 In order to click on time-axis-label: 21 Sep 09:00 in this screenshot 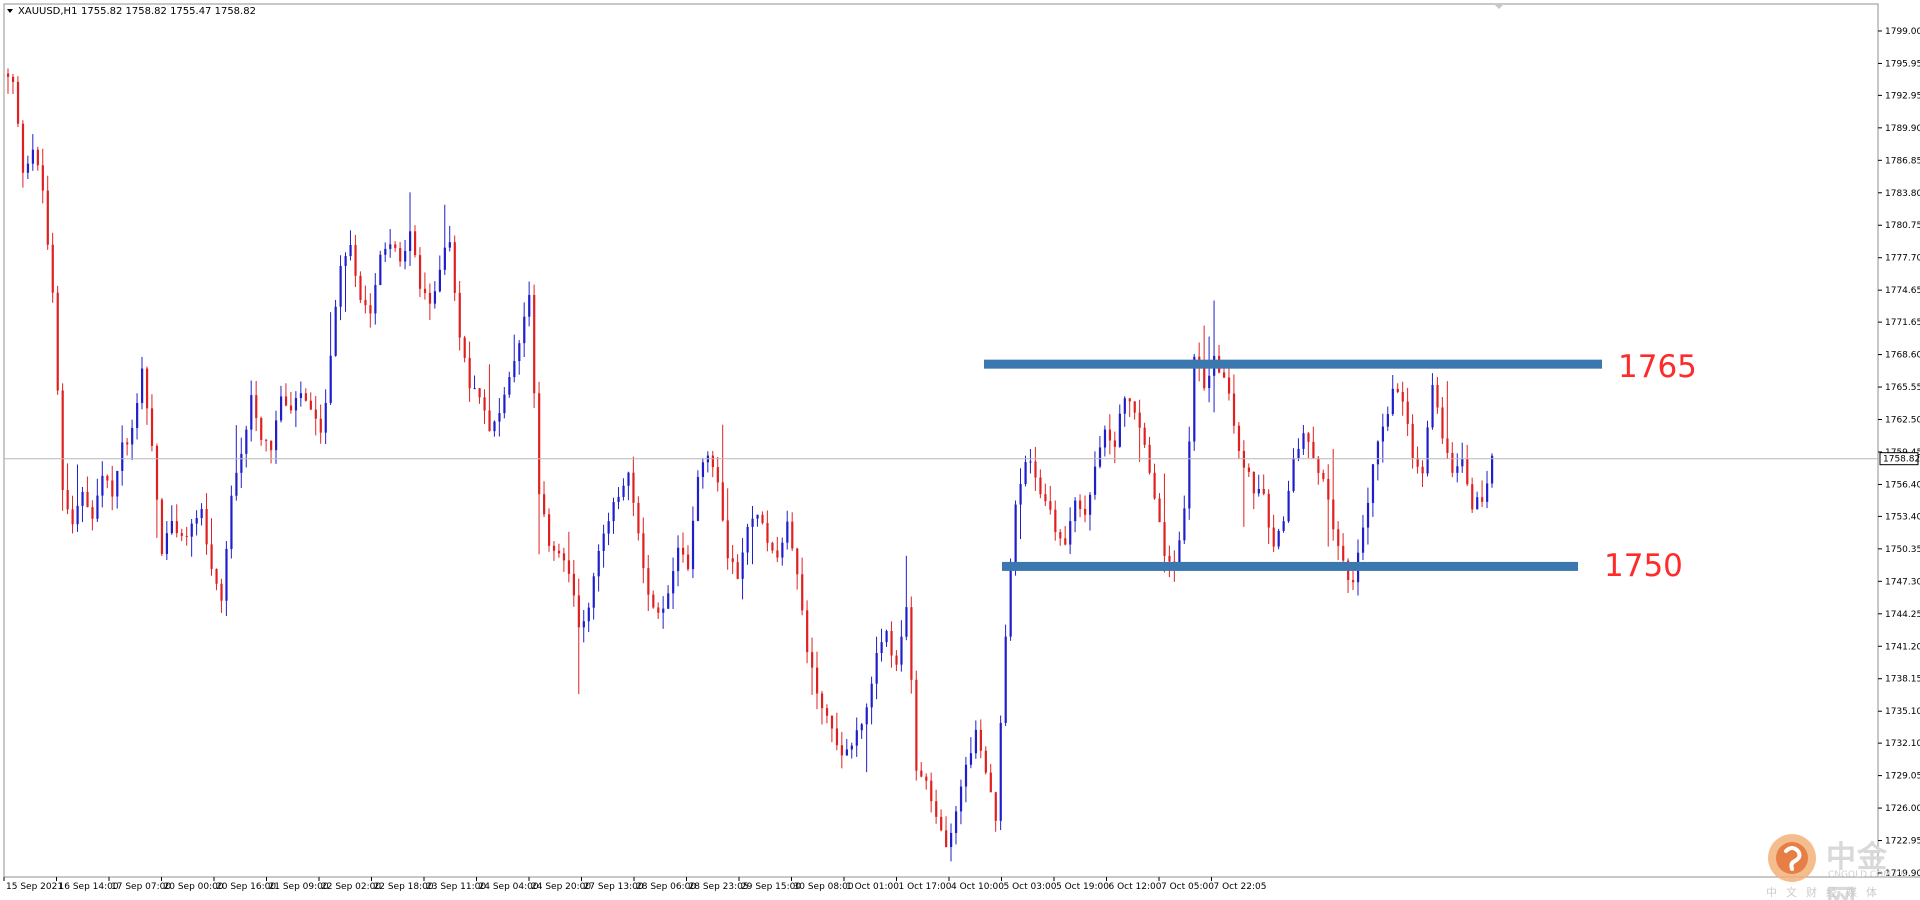, I will do `click(299, 887)`.